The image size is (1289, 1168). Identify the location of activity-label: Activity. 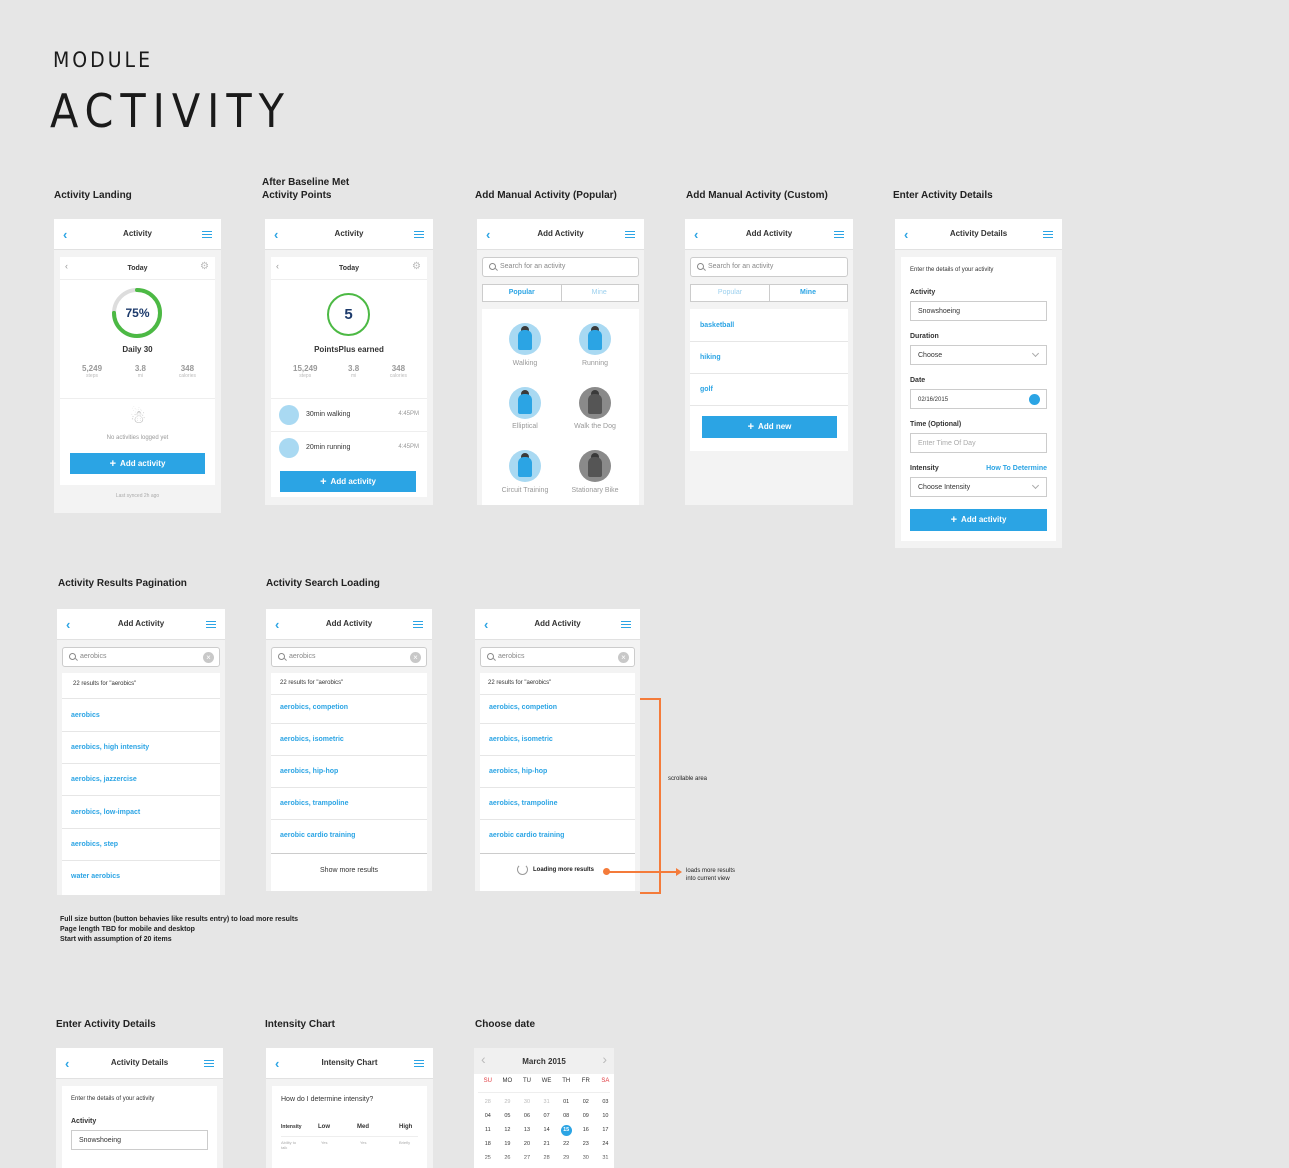
(923, 292).